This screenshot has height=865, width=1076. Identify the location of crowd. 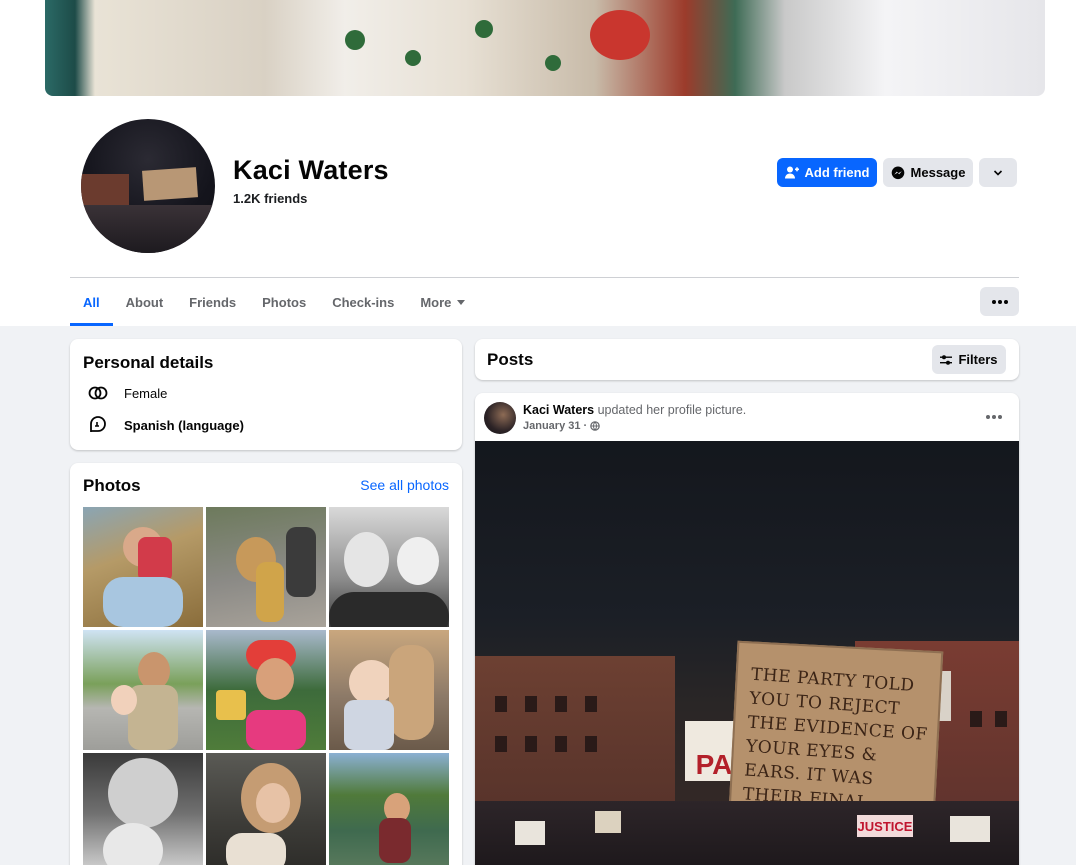
(747, 833).